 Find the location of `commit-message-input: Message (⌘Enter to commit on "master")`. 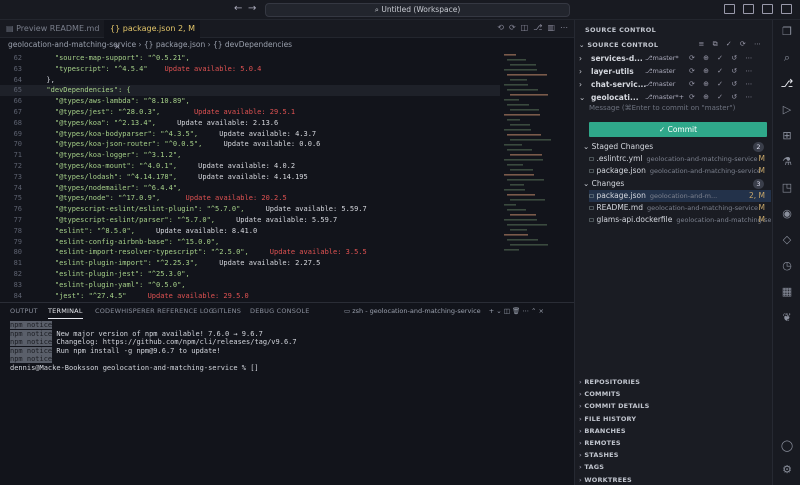

commit-message-input: Message (⌘Enter to commit on "master") is located at coordinates (678, 108).